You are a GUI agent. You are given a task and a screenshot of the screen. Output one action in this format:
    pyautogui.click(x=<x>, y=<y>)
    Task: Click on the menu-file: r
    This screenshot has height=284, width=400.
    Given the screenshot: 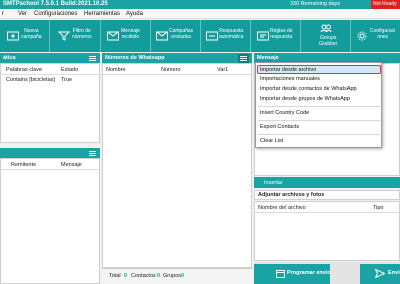 What is the action you would take?
    pyautogui.click(x=3, y=14)
    